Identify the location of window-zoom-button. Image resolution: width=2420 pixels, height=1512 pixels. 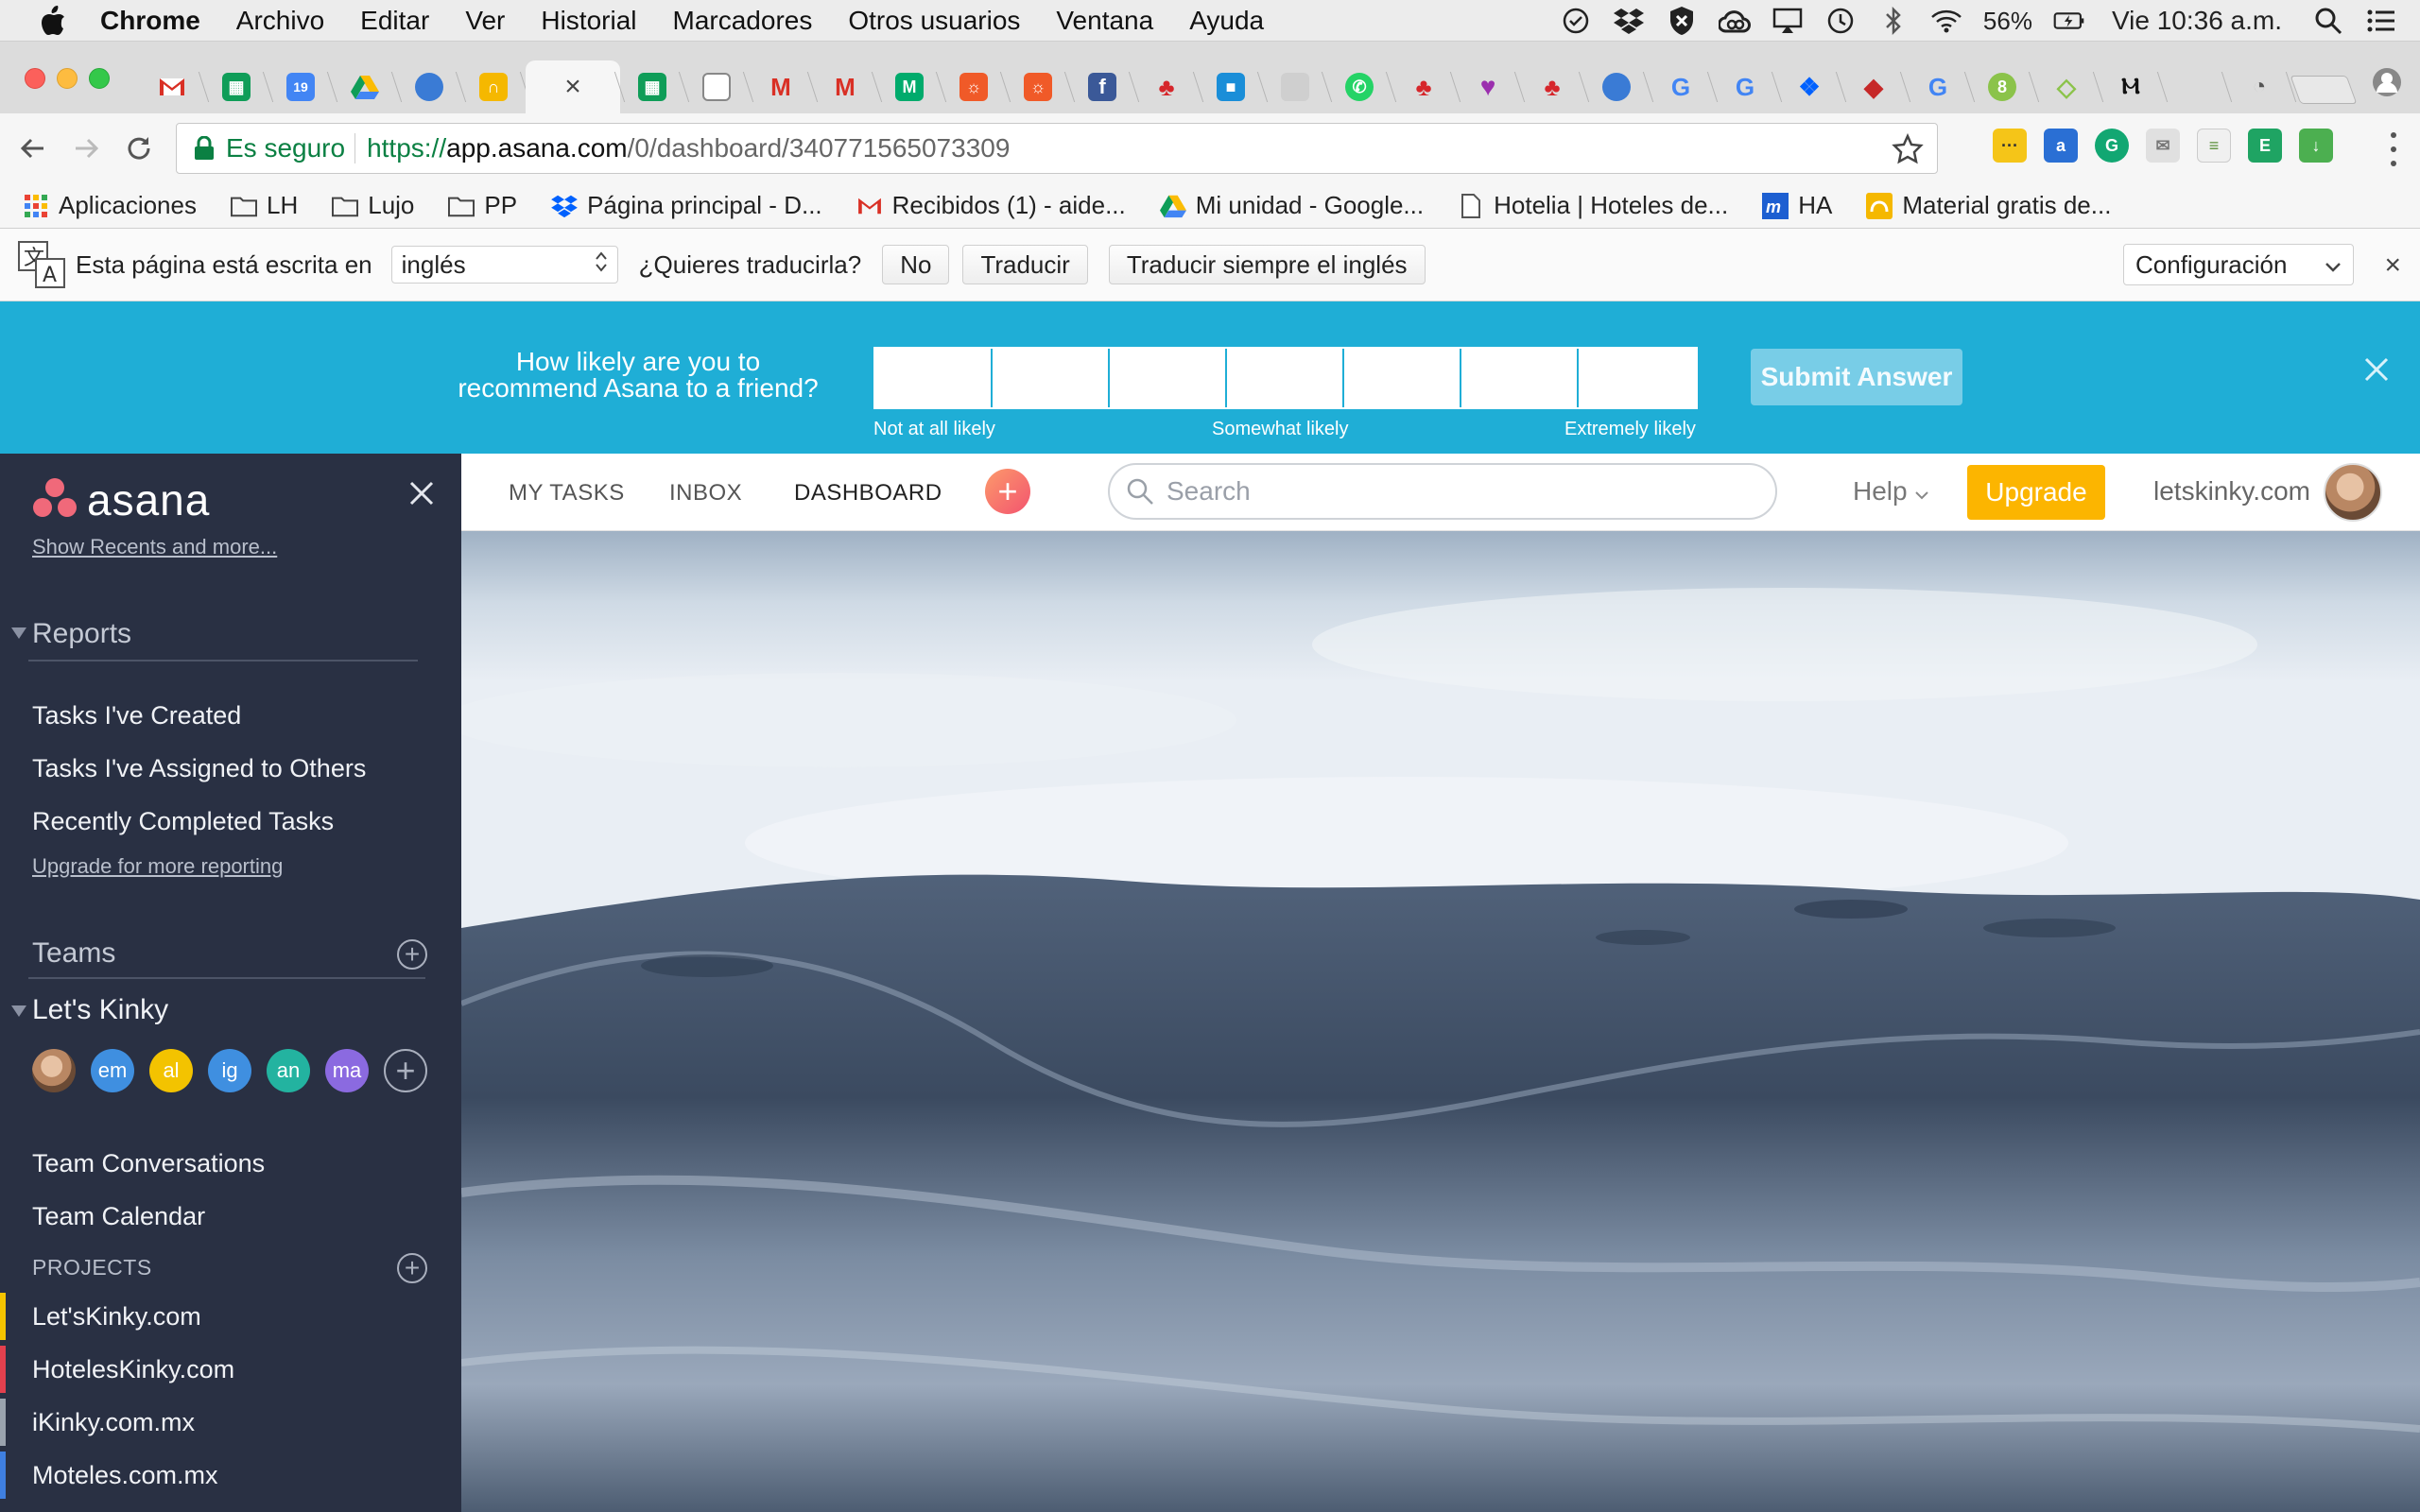
(99, 78).